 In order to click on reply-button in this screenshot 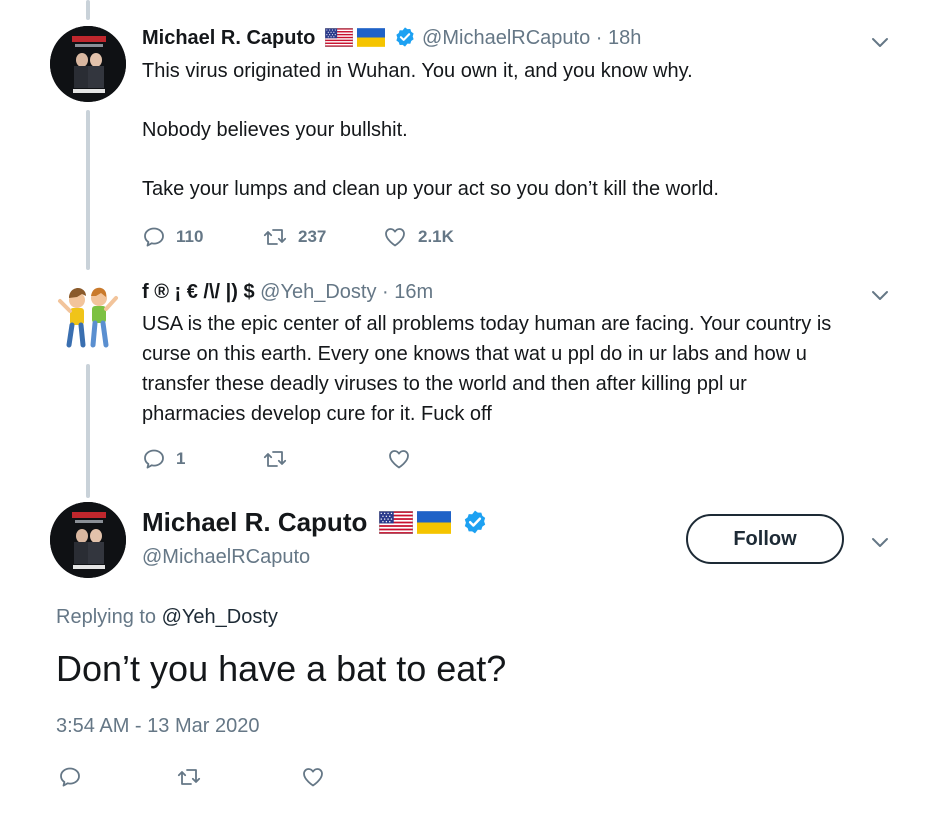, I will do `click(117, 777)`.